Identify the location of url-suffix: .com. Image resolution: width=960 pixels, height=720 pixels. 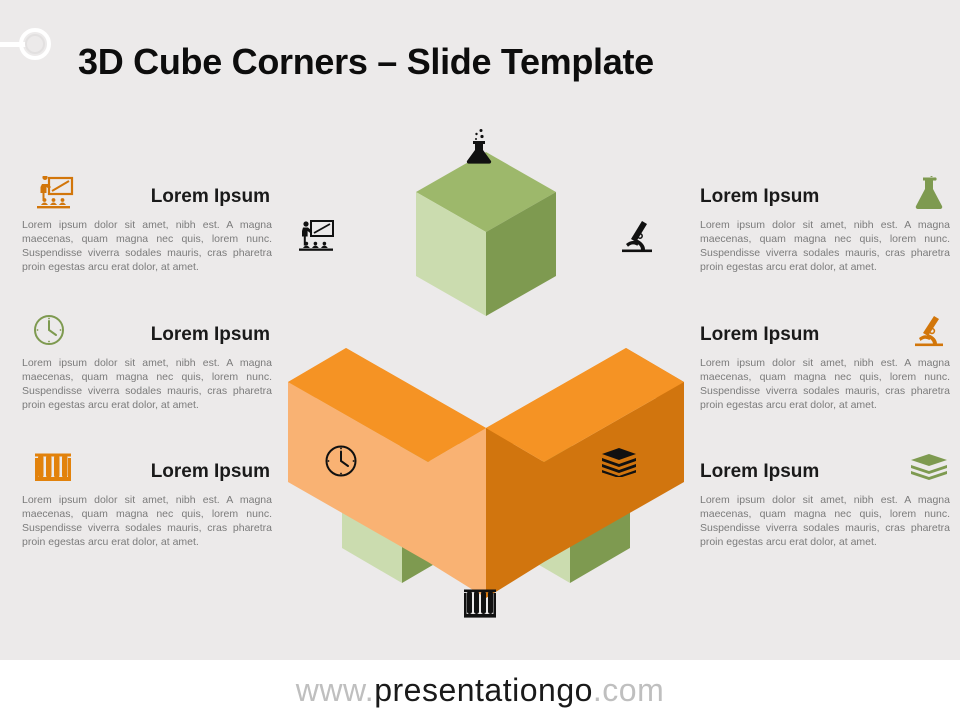
(628, 690).